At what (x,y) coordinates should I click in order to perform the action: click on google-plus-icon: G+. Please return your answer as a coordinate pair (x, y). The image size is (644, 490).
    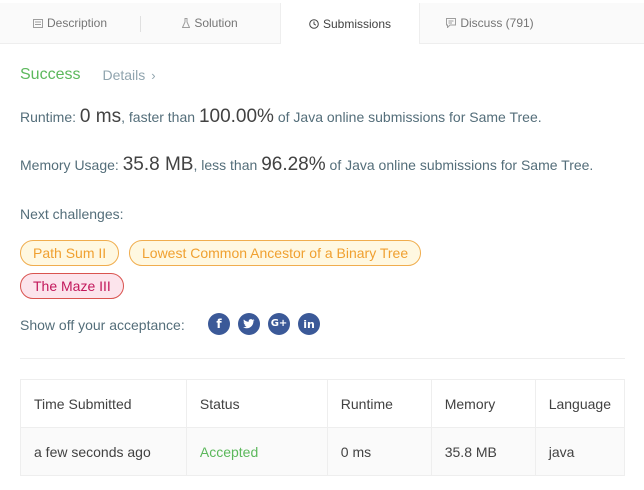
    Looking at the image, I should click on (279, 324).